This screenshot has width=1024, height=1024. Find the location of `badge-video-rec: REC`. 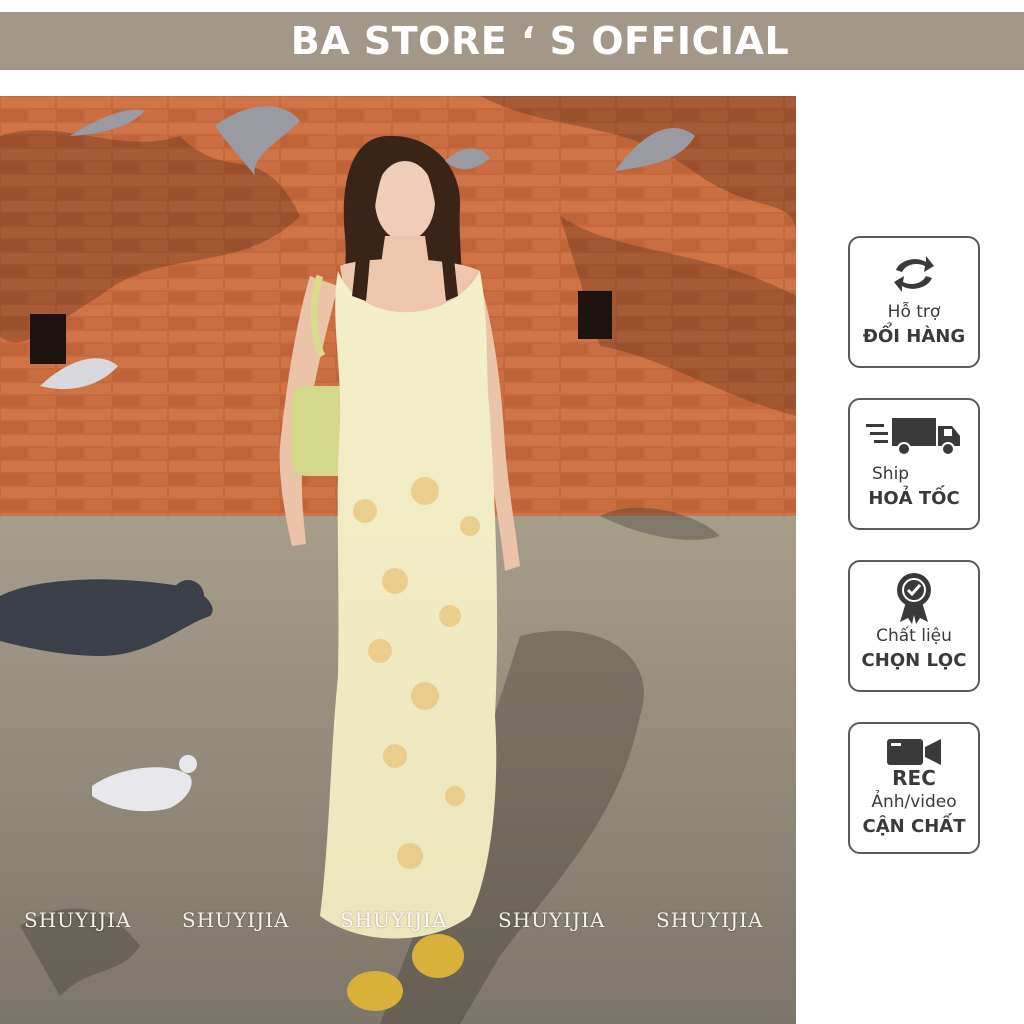

badge-video-rec: REC is located at coordinates (914, 778).